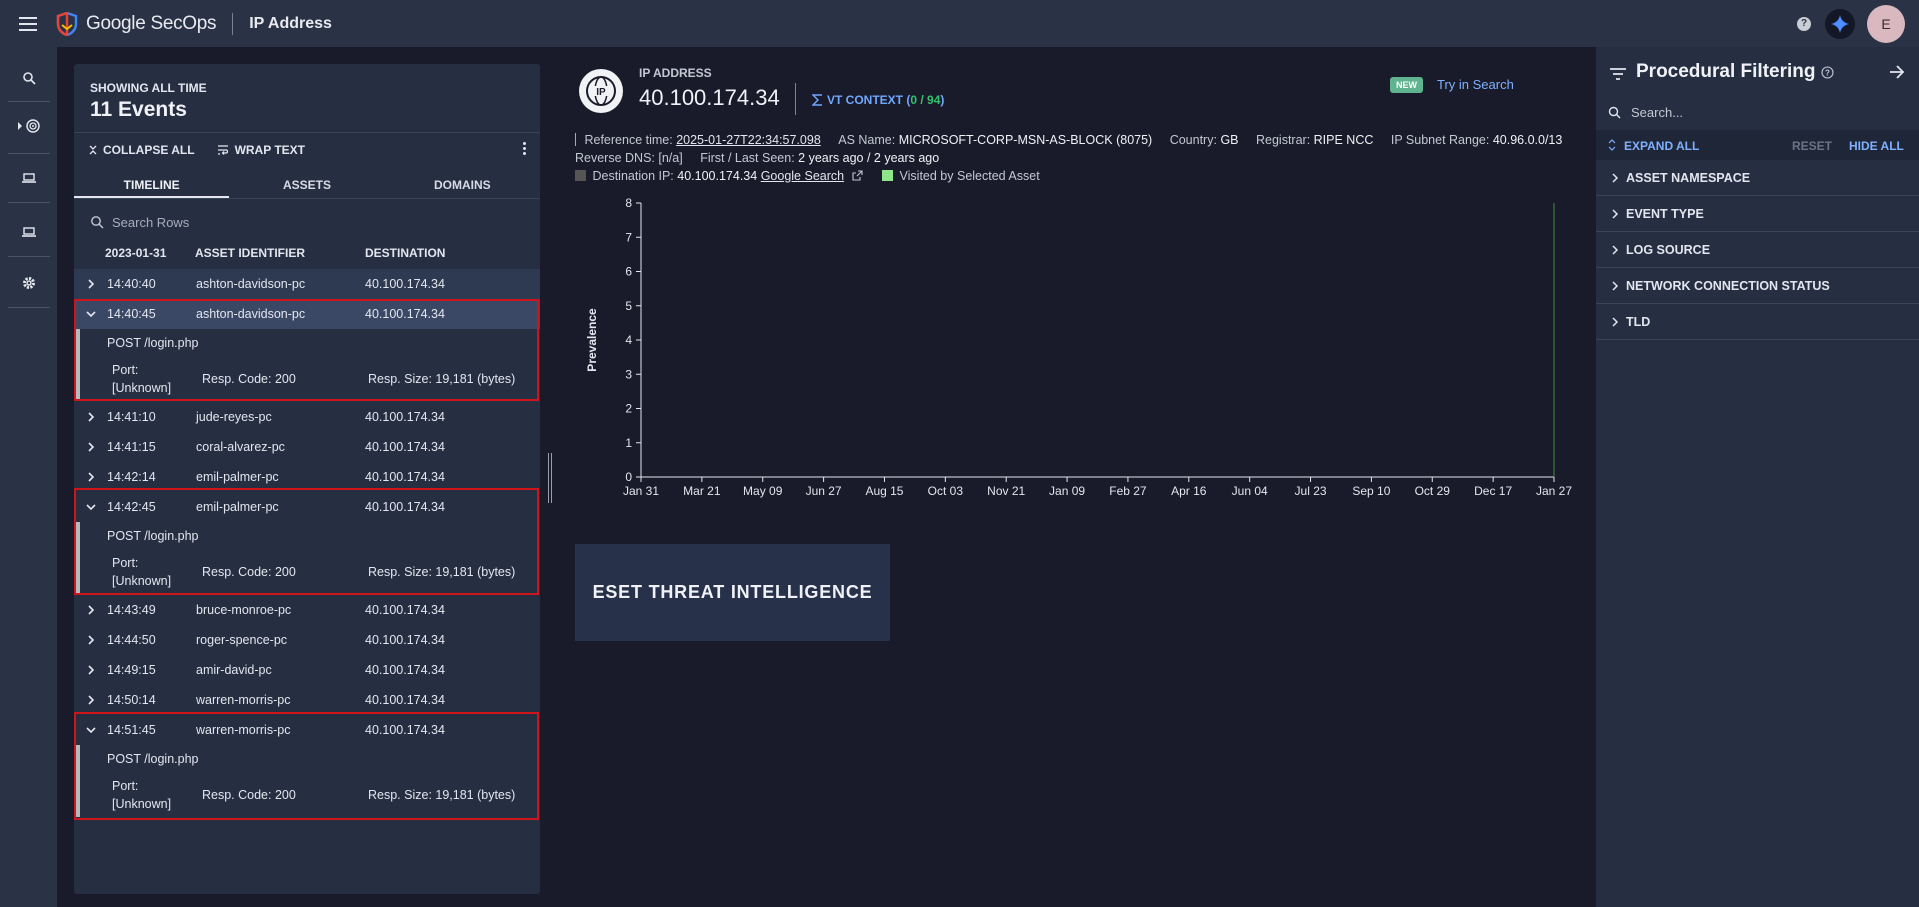  I want to click on page-title: IP Address, so click(290, 23).